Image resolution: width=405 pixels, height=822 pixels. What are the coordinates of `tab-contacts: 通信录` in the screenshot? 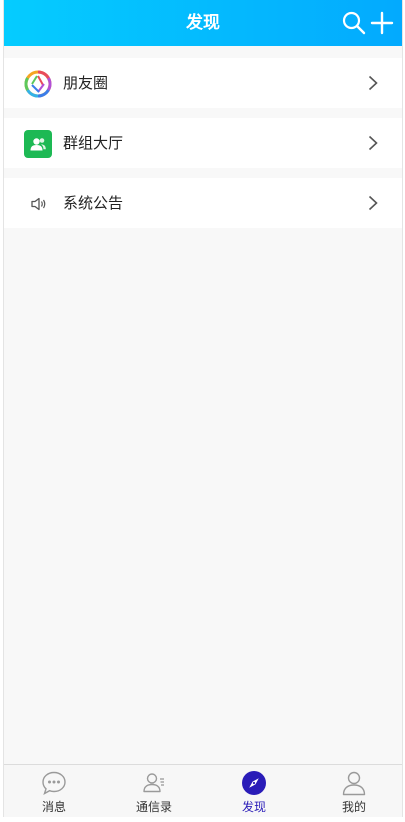 It's located at (154, 791).